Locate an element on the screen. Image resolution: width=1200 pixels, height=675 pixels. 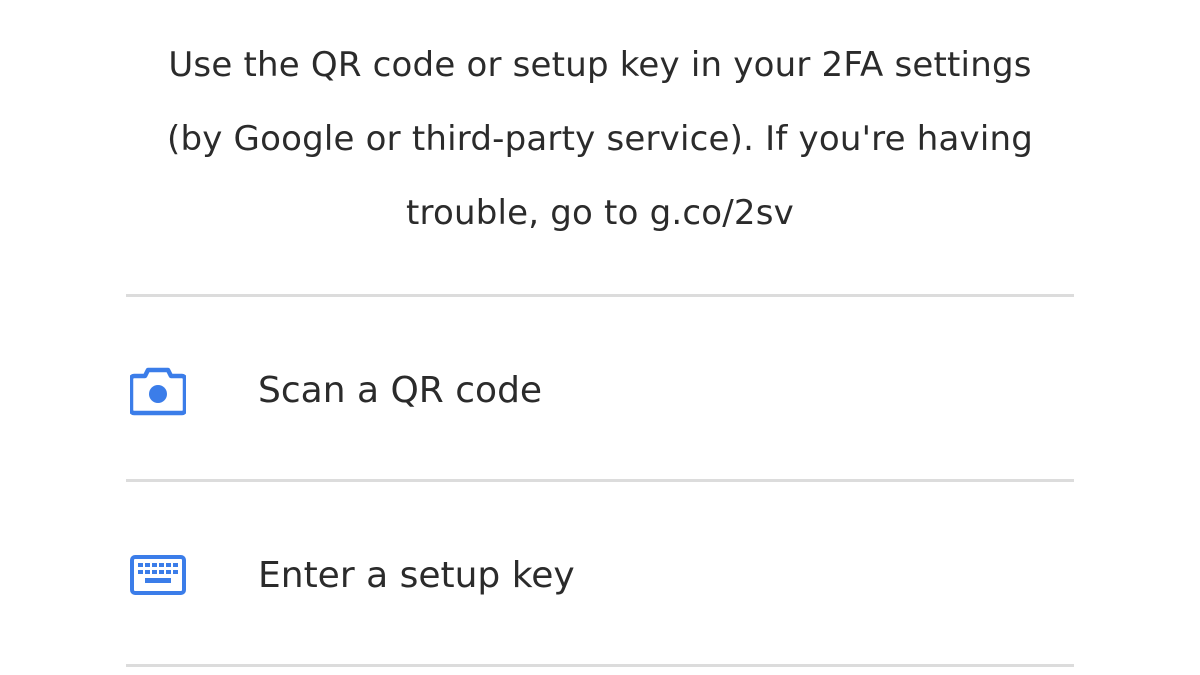
divider-top is located at coordinates (600, 295).